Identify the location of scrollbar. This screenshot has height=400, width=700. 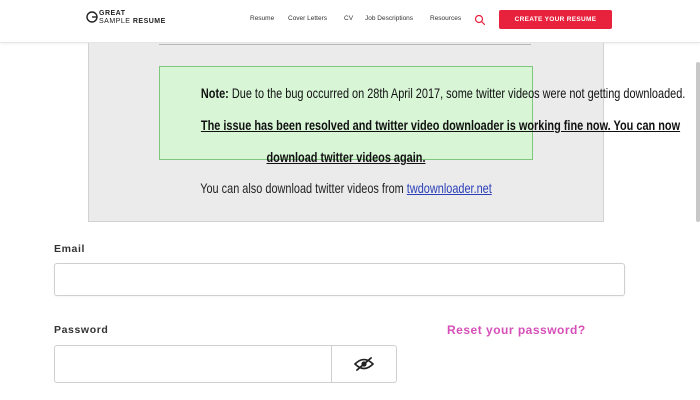
(698, 142).